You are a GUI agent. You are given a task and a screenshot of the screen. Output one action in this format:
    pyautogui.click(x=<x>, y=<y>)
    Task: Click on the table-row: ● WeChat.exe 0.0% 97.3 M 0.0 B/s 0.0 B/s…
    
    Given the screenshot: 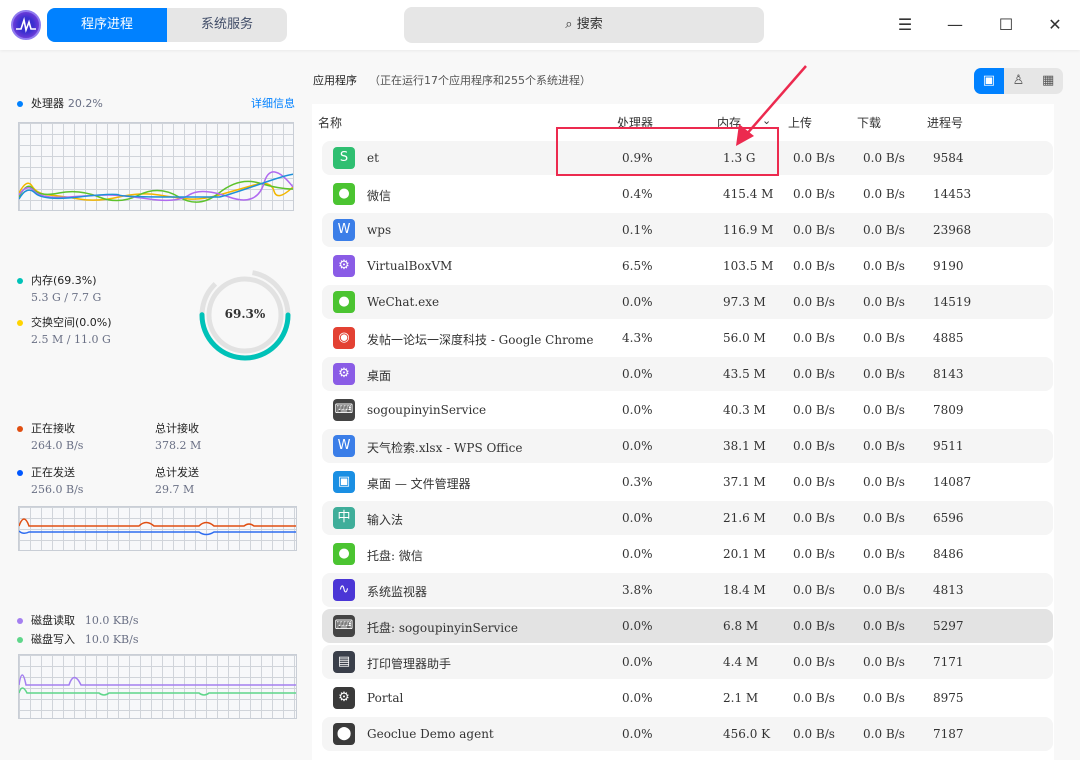 What is the action you would take?
    pyautogui.click(x=687, y=302)
    